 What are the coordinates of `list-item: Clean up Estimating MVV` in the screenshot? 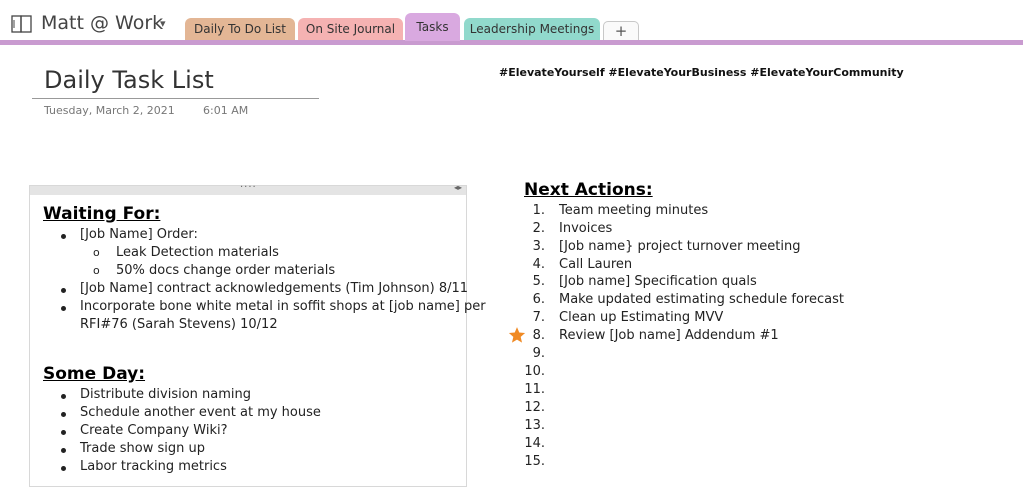 It's located at (641, 317).